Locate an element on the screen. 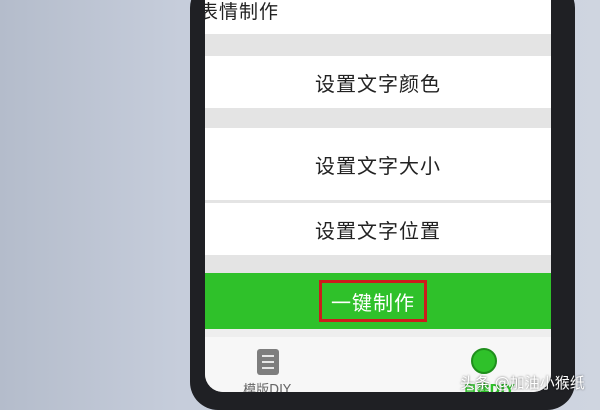 The image size is (600, 410). set-text-size-option: 设置文字大小 is located at coordinates (378, 164).